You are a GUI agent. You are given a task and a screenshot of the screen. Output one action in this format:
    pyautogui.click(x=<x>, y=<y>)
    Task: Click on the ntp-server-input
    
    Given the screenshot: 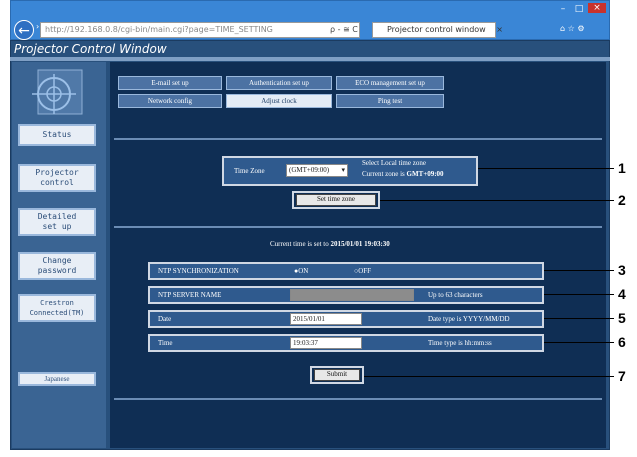 What is the action you would take?
    pyautogui.click(x=352, y=295)
    